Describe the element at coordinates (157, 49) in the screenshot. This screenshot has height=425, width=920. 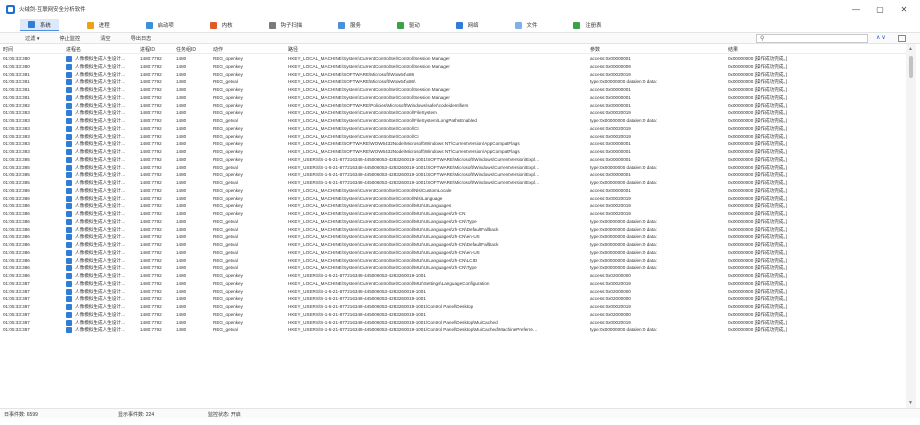
I see `column-header-process-id: 进程ID` at that location.